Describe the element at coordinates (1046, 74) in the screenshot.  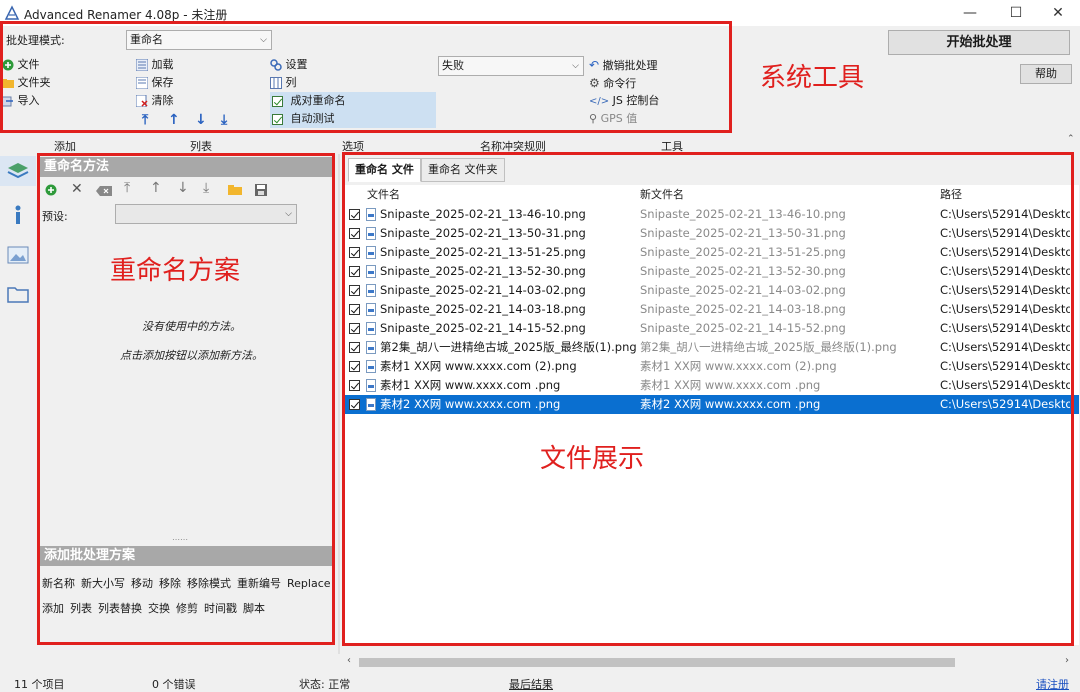
I see `help-button: 帮助` at that location.